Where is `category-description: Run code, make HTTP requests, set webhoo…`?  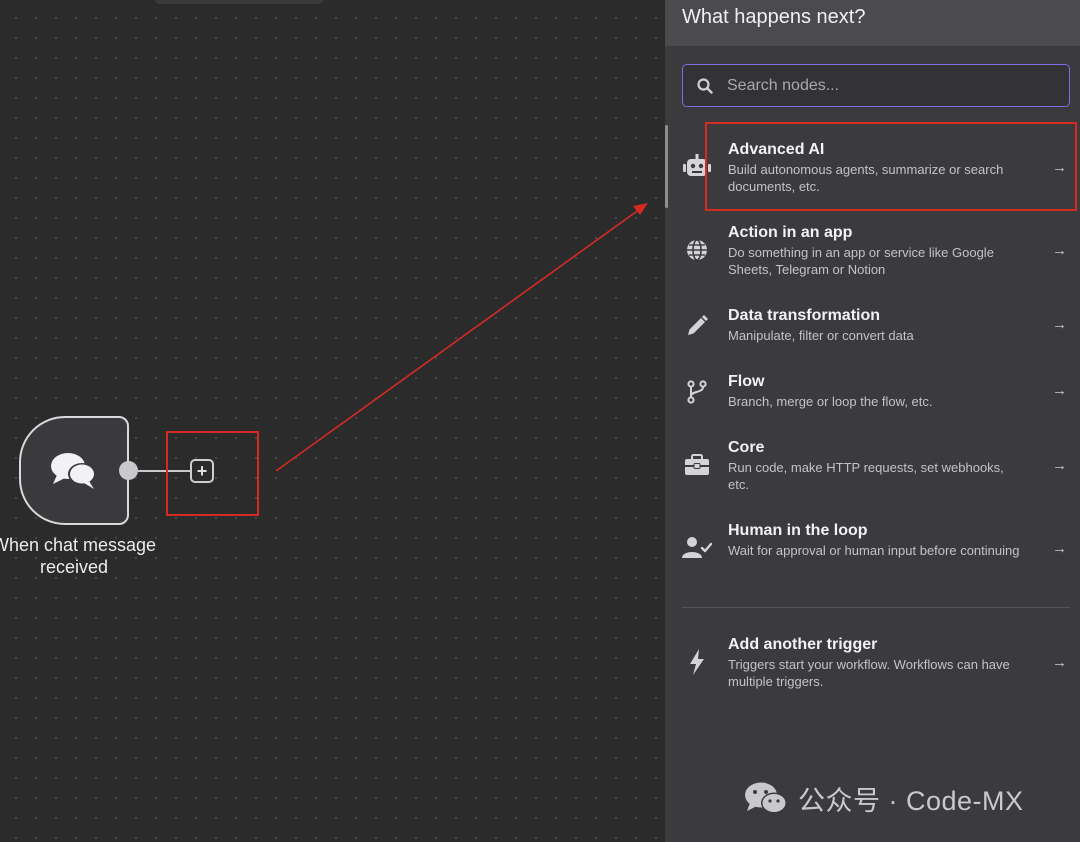
category-description: Run code, make HTTP requests, set webhoo… is located at coordinates (866, 476).